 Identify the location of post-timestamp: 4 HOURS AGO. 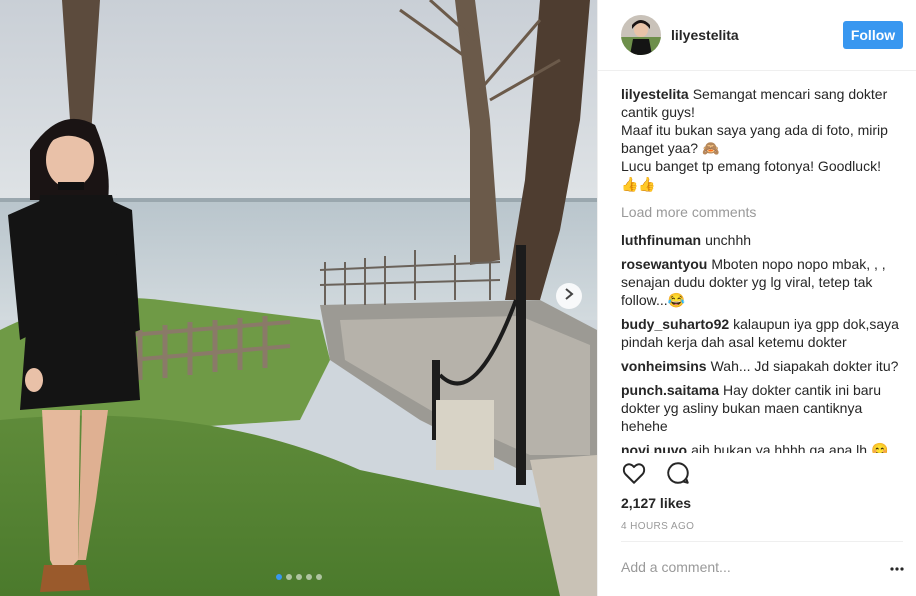
(658, 526).